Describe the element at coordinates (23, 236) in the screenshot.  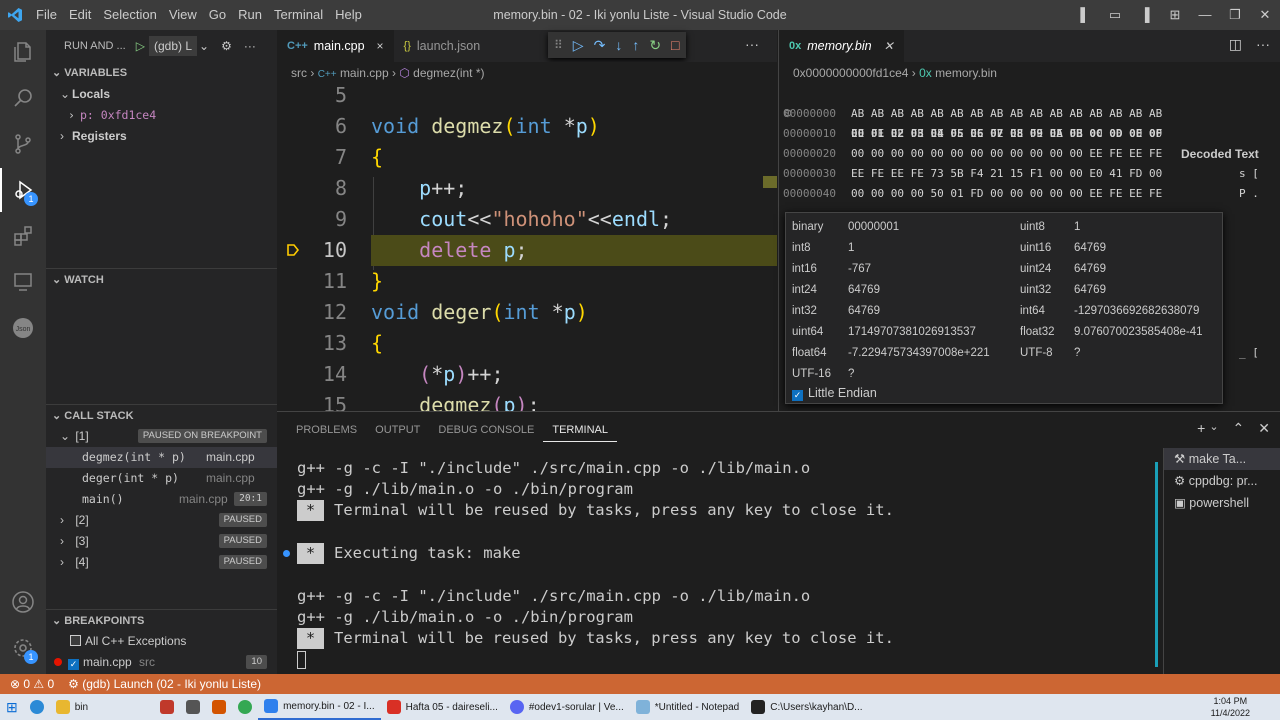
I see `extensions-icon` at that location.